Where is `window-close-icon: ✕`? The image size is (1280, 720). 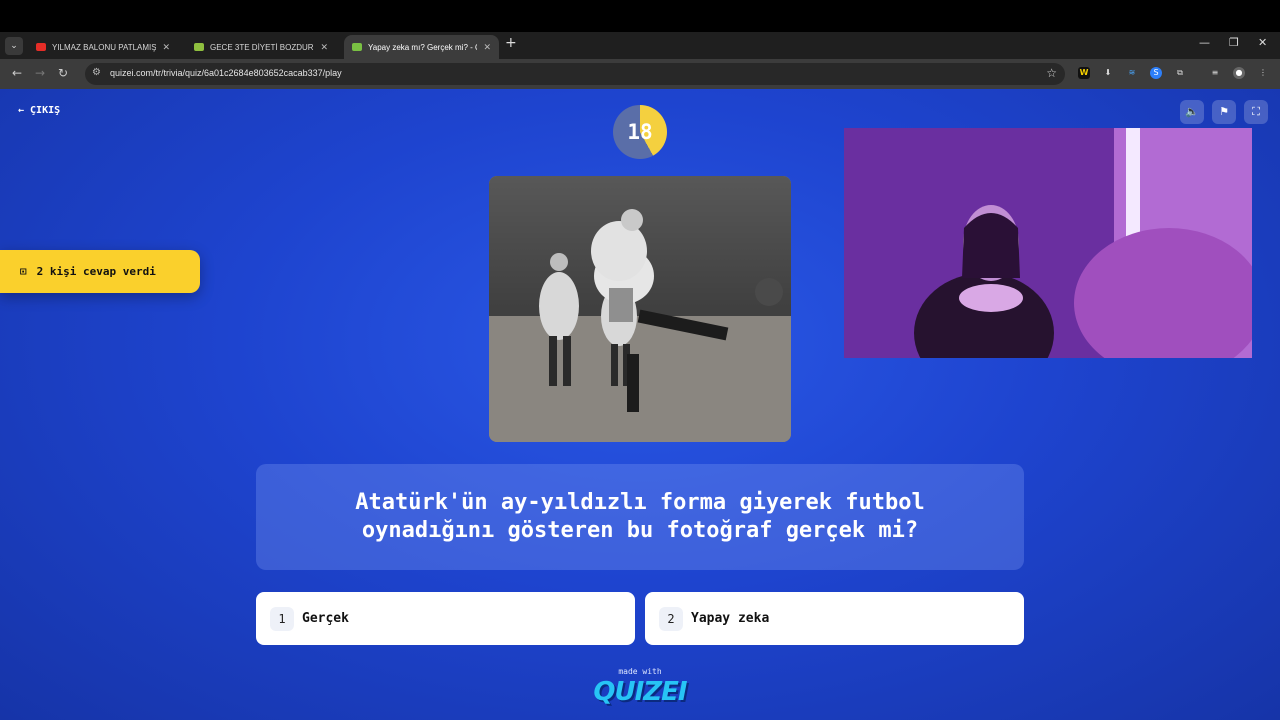
window-close-icon: ✕ is located at coordinates (1262, 42).